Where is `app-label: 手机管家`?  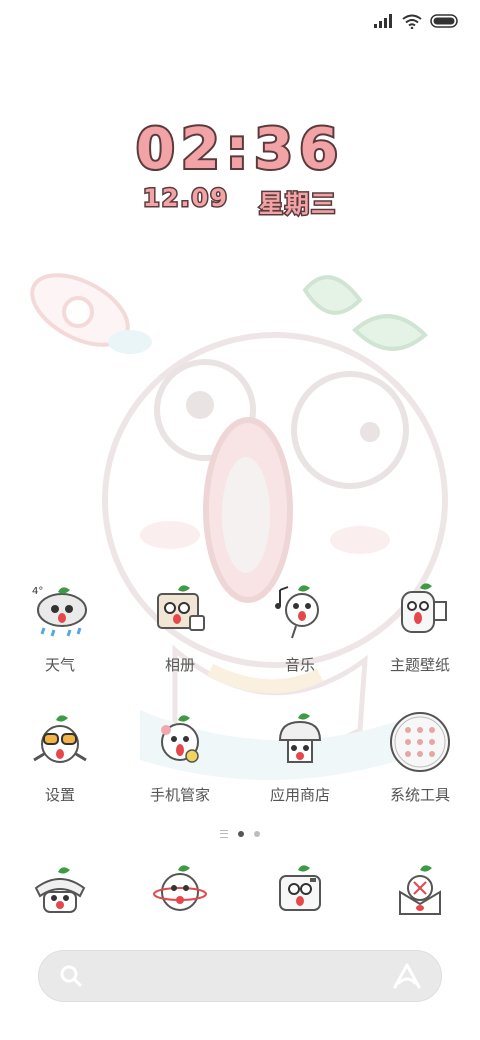 app-label: 手机管家 is located at coordinates (179, 795).